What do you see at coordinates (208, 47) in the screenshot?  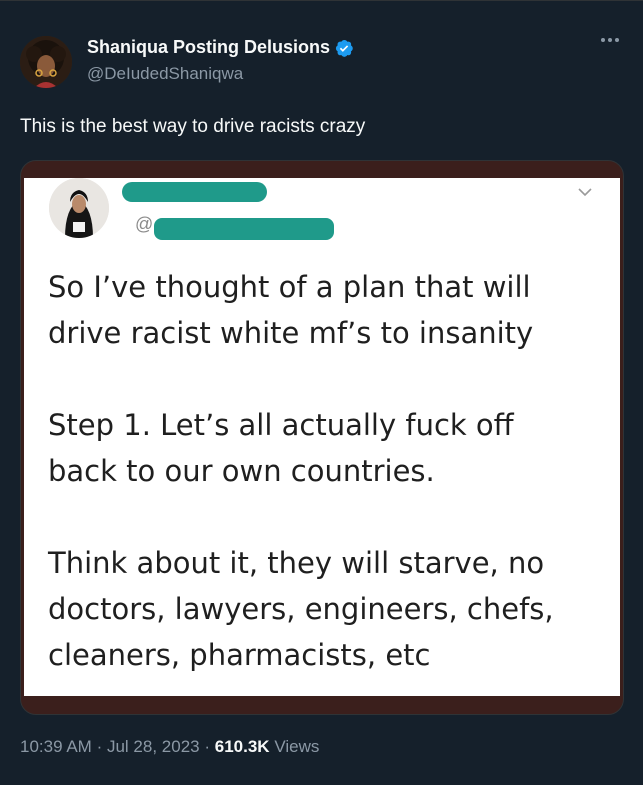 I see `author-name: Shaniqua Posting Delusions` at bounding box center [208, 47].